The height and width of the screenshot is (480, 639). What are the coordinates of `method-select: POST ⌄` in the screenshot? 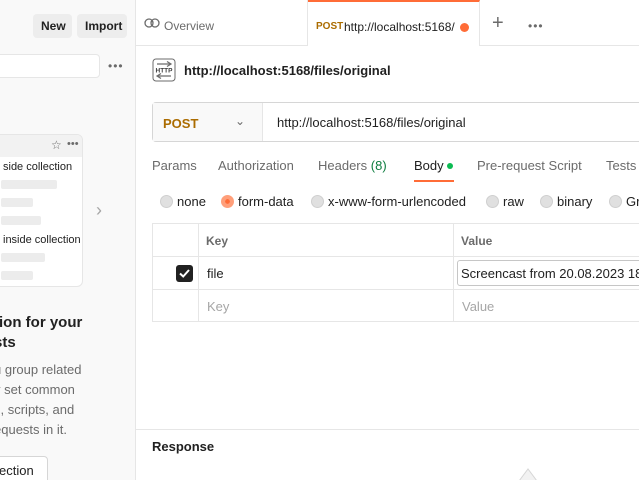 It's located at (208, 122).